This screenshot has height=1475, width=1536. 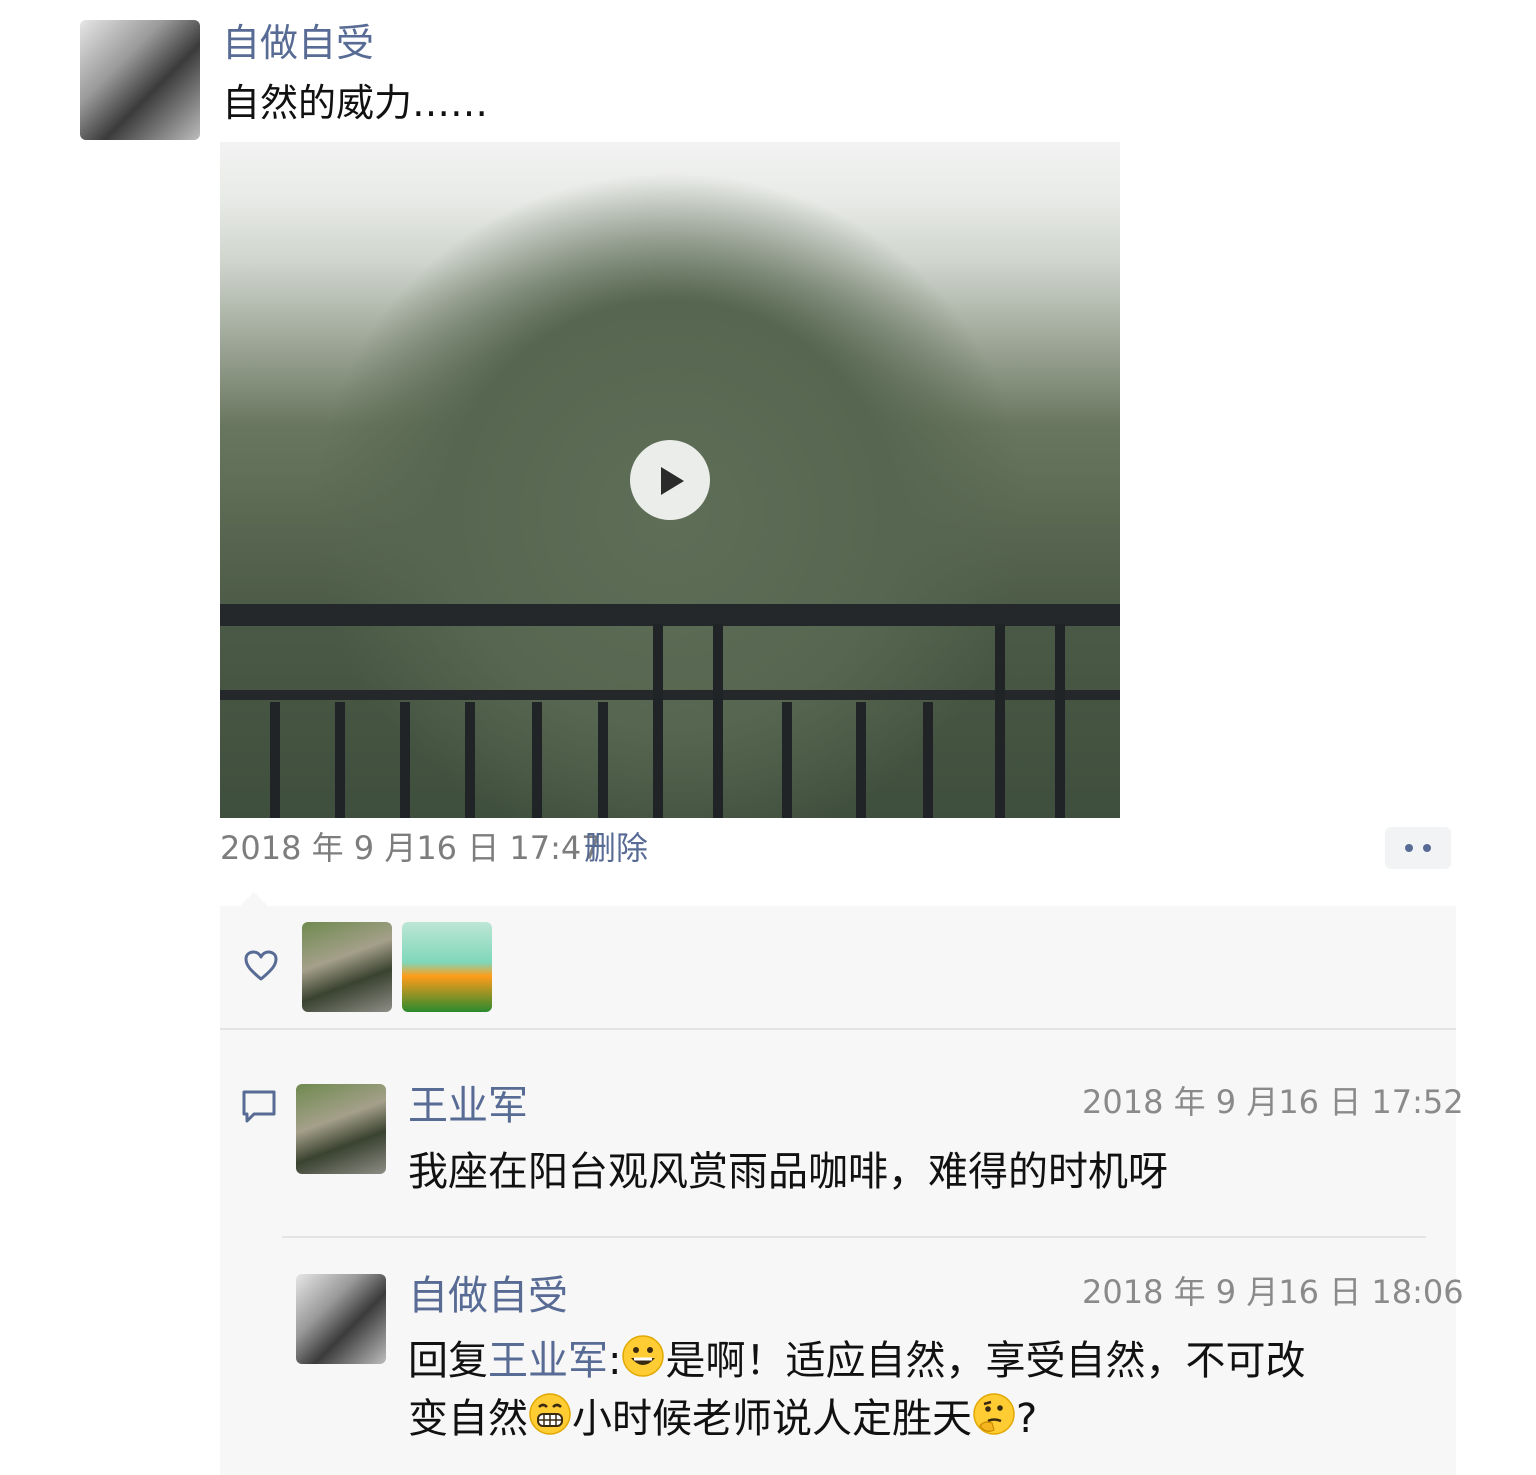 I want to click on post-author-name: 自做自受, so click(x=298, y=43).